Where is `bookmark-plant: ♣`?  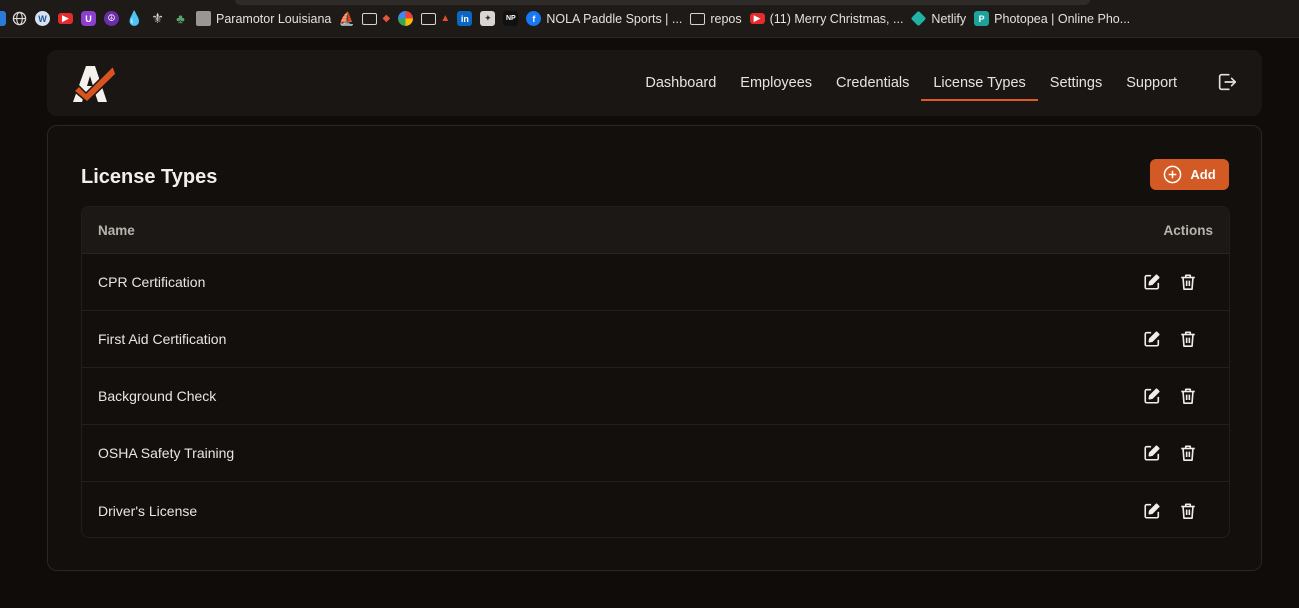 bookmark-plant: ♣ is located at coordinates (180, 19).